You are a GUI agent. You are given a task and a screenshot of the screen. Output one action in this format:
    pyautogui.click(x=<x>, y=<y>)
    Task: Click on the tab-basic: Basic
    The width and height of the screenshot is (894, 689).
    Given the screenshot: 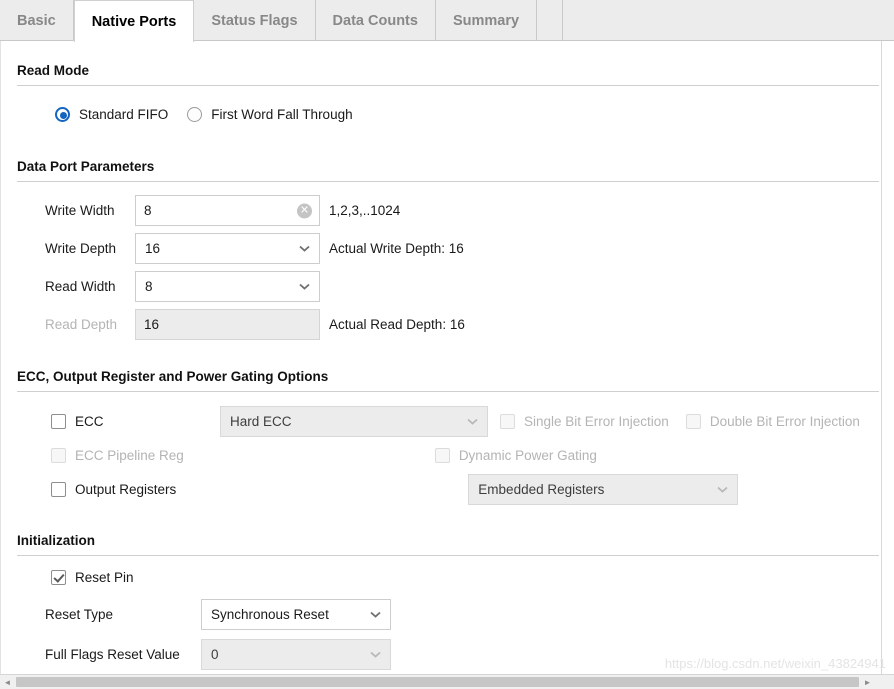 What is the action you would take?
    pyautogui.click(x=37, y=20)
    